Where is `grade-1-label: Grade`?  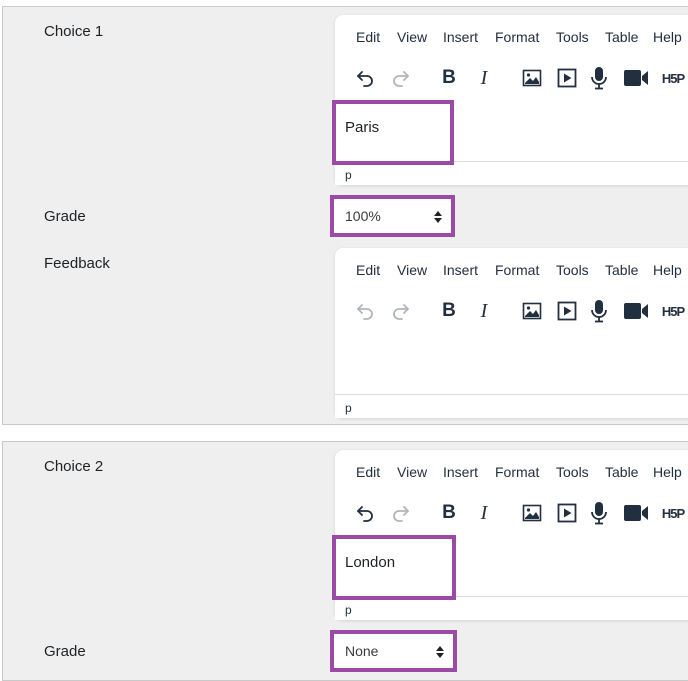
grade-1-label: Grade is located at coordinates (65, 216).